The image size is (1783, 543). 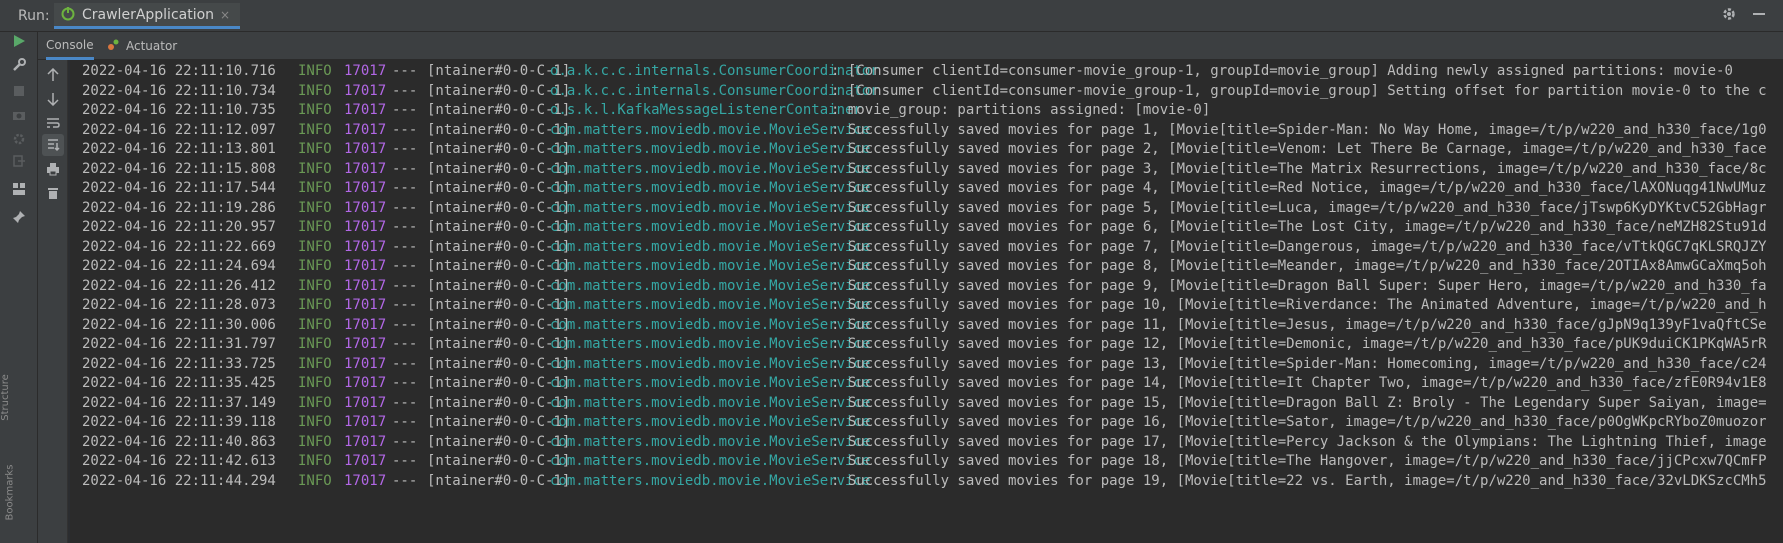 I want to click on structure-tool-label: Structure, so click(x=5, y=397).